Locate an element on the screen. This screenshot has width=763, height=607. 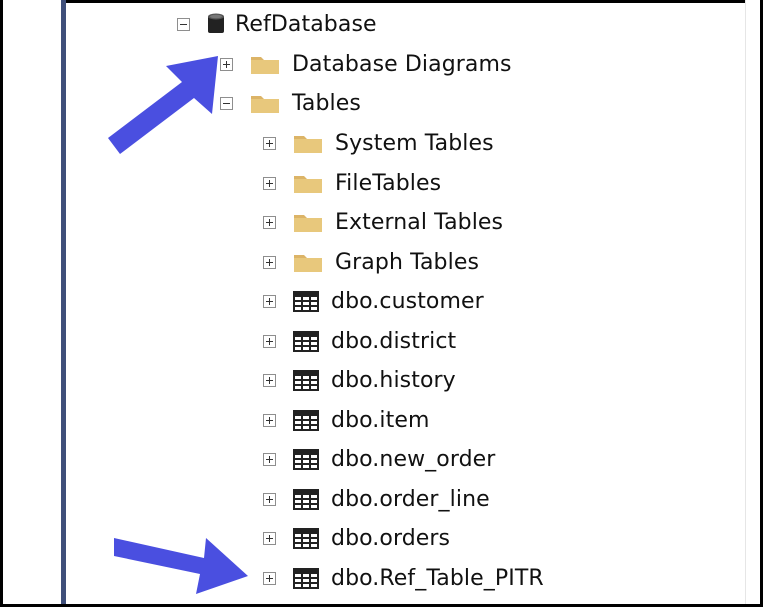
tree-node-table: dbo.new_order is located at coordinates (379, 459).